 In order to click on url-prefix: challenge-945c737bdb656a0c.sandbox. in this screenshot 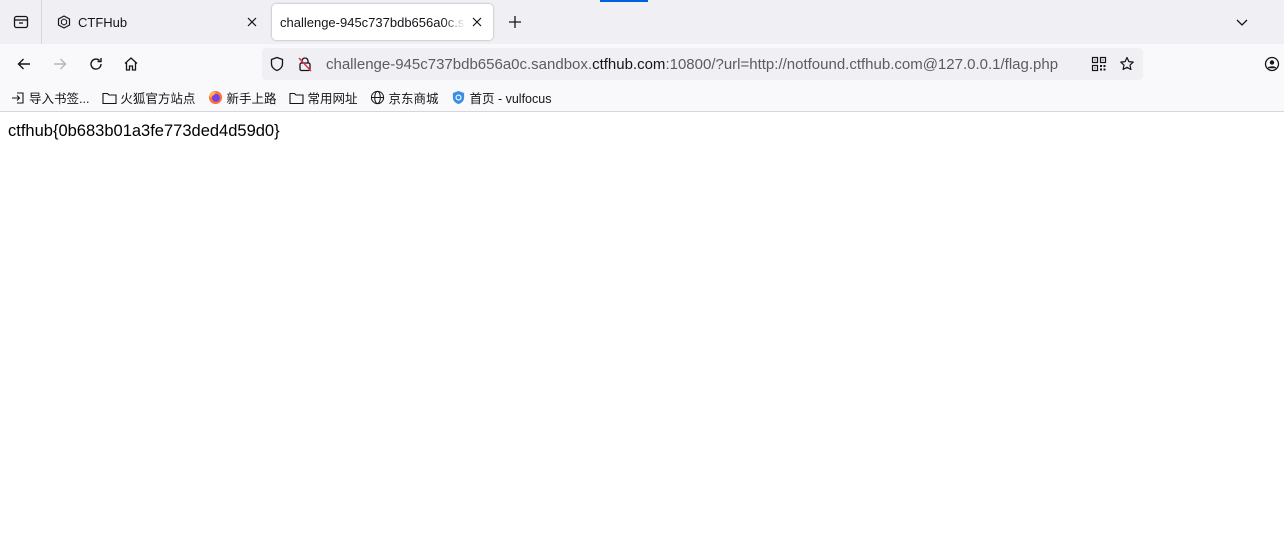, I will do `click(459, 64)`.